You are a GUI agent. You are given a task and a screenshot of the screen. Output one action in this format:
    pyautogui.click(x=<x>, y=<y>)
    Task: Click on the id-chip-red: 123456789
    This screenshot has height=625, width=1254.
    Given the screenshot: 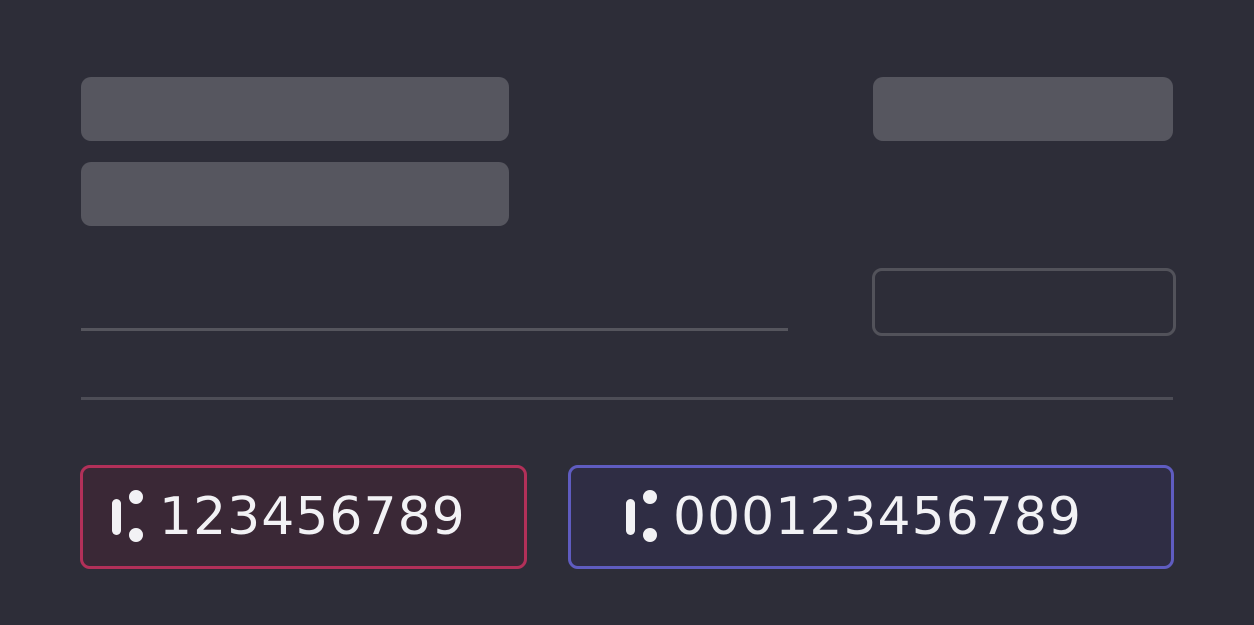 What is the action you would take?
    pyautogui.click(x=303, y=517)
    